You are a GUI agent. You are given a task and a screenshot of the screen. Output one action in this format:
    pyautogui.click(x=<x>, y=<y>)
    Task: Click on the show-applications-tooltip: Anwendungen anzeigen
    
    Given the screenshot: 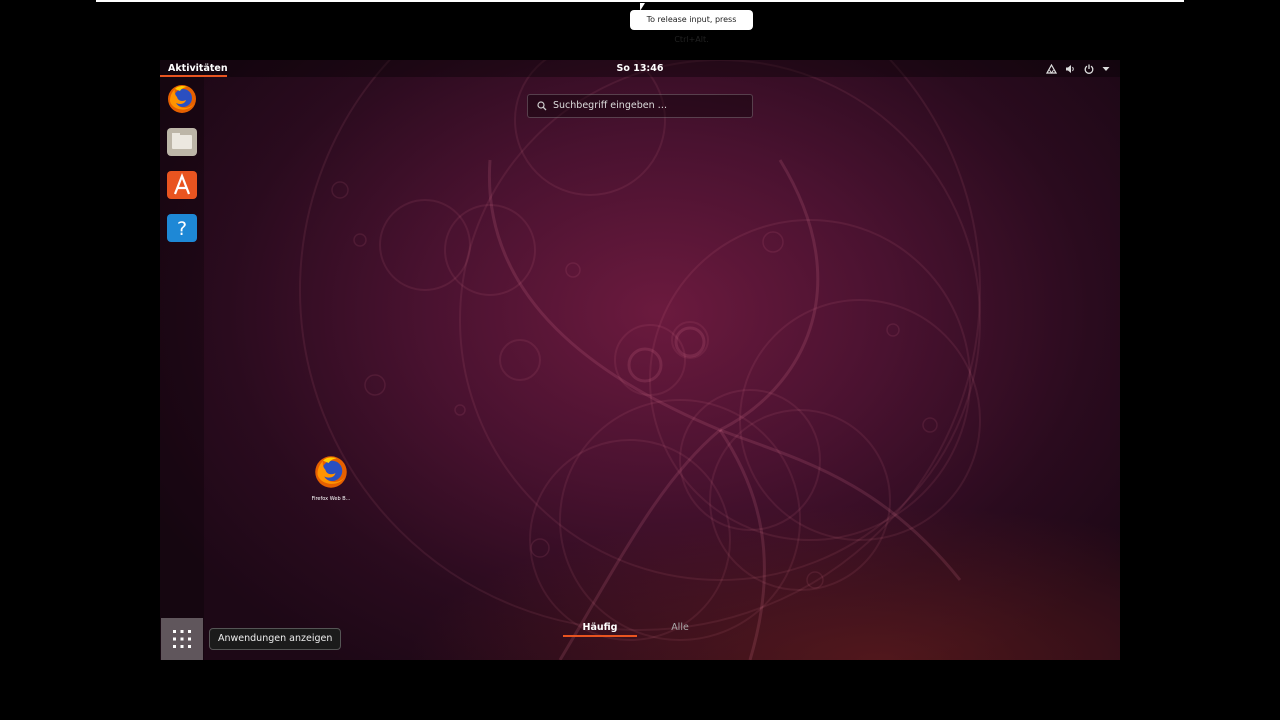 What is the action you would take?
    pyautogui.click(x=275, y=639)
    